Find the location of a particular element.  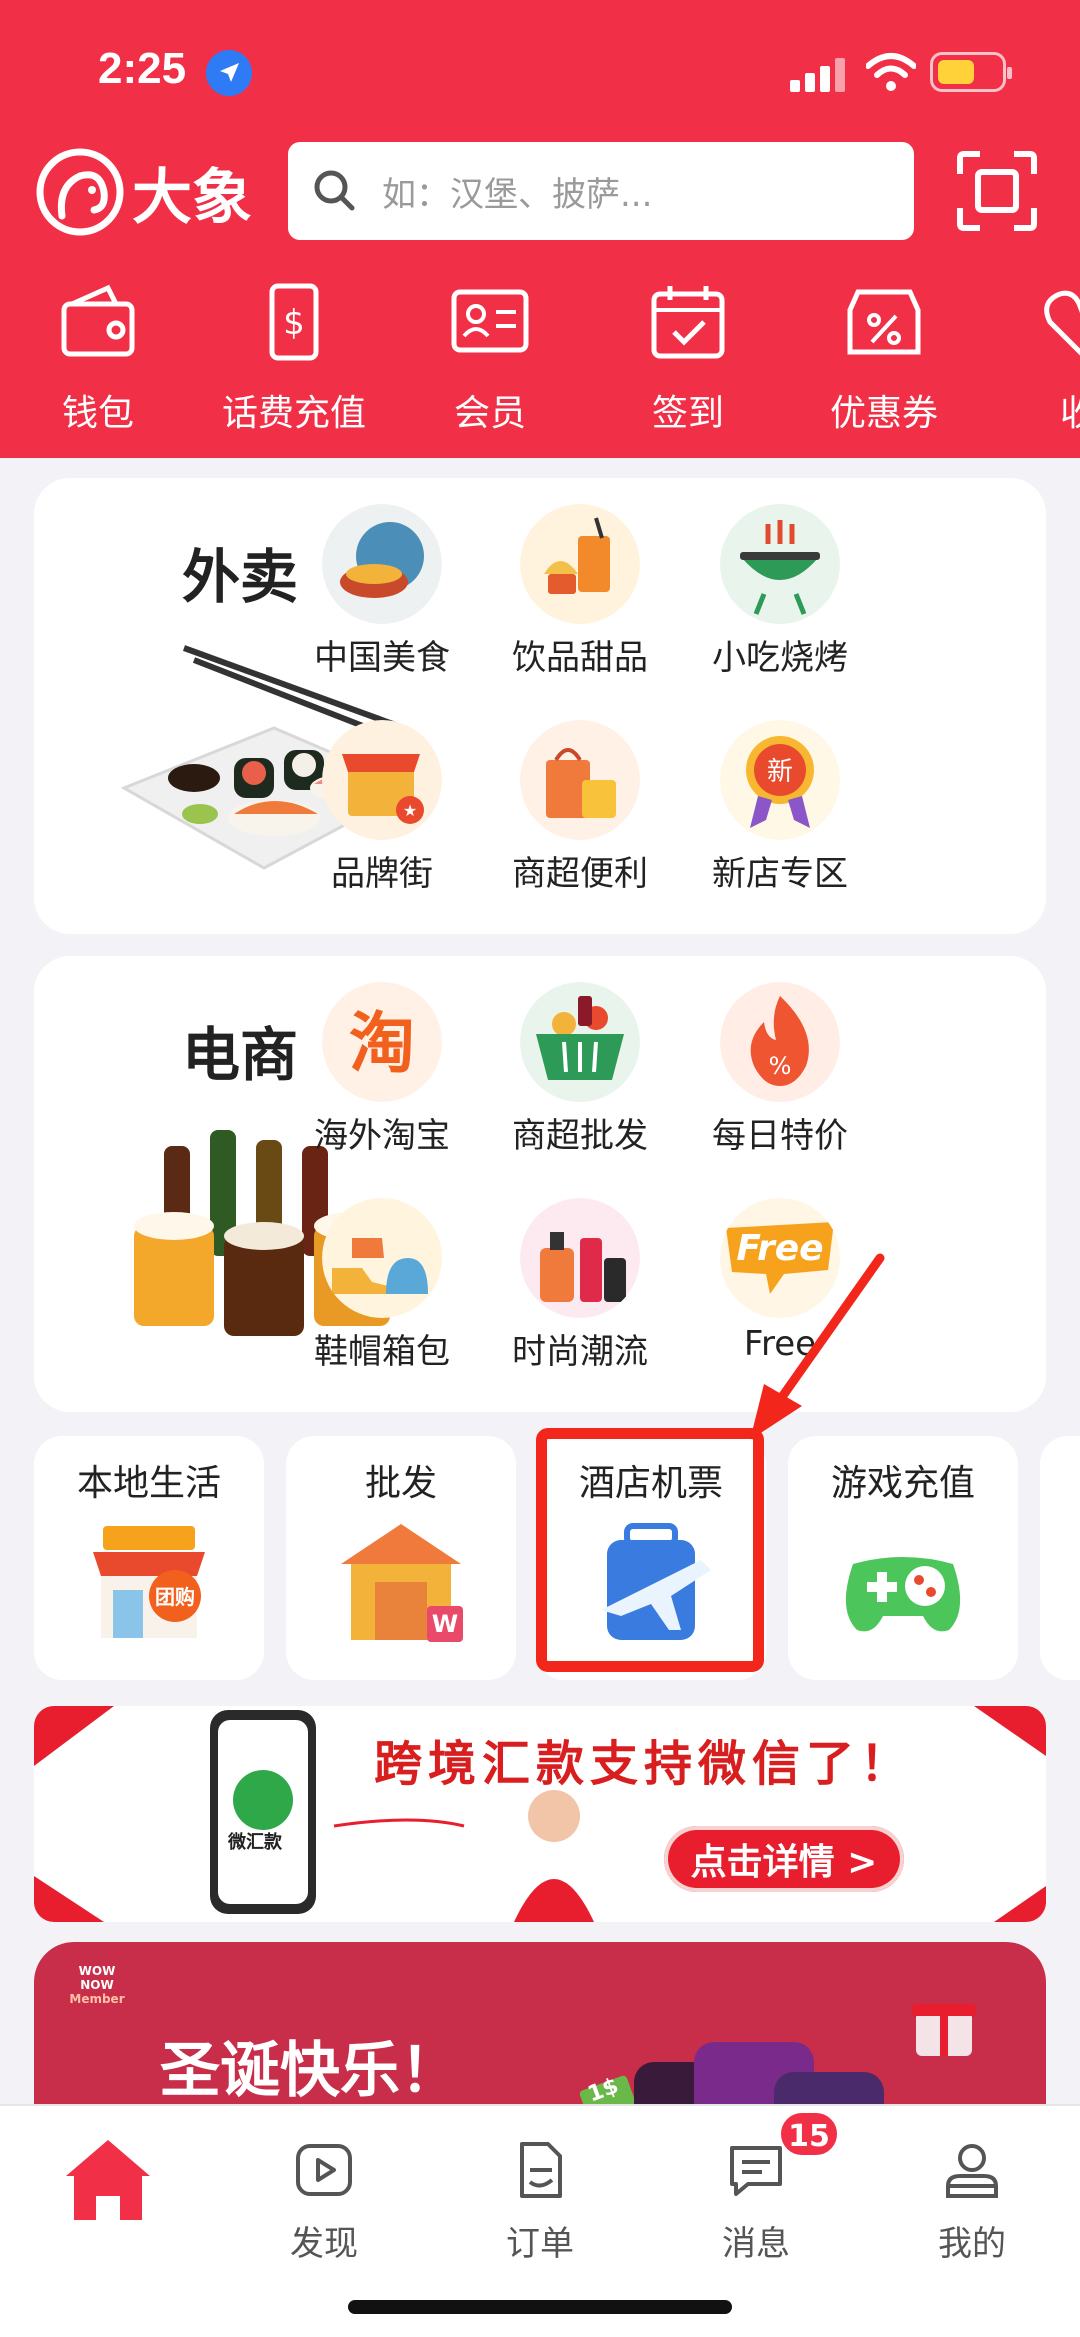

message-badge: 15 is located at coordinates (809, 2134).